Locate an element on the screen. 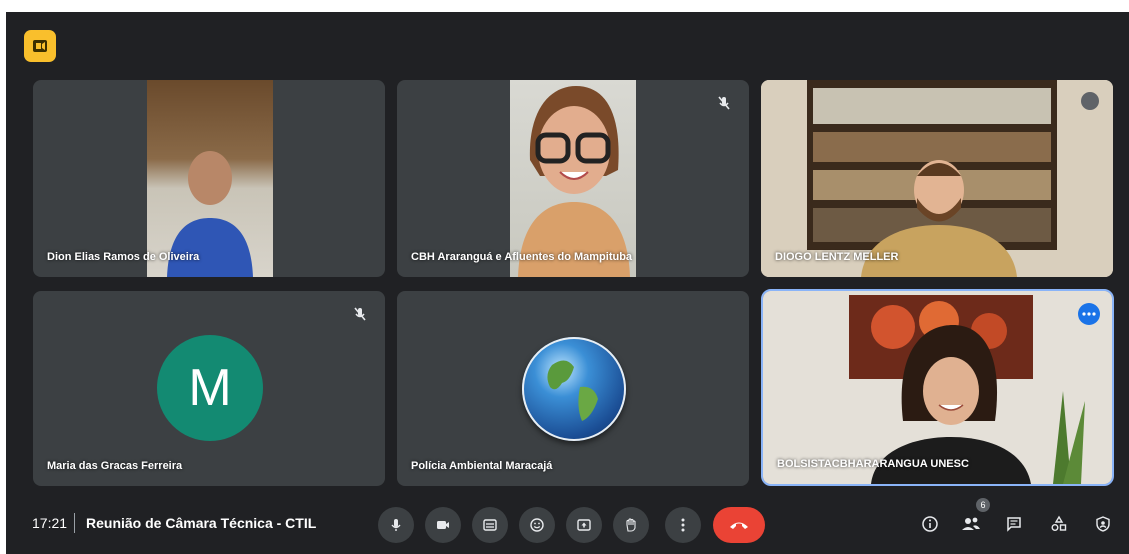 This screenshot has height=554, width=1129. bottom-control-bar: 17:21 Reunião de Câmara Técnica - CTIL 6 is located at coordinates (564, 525).